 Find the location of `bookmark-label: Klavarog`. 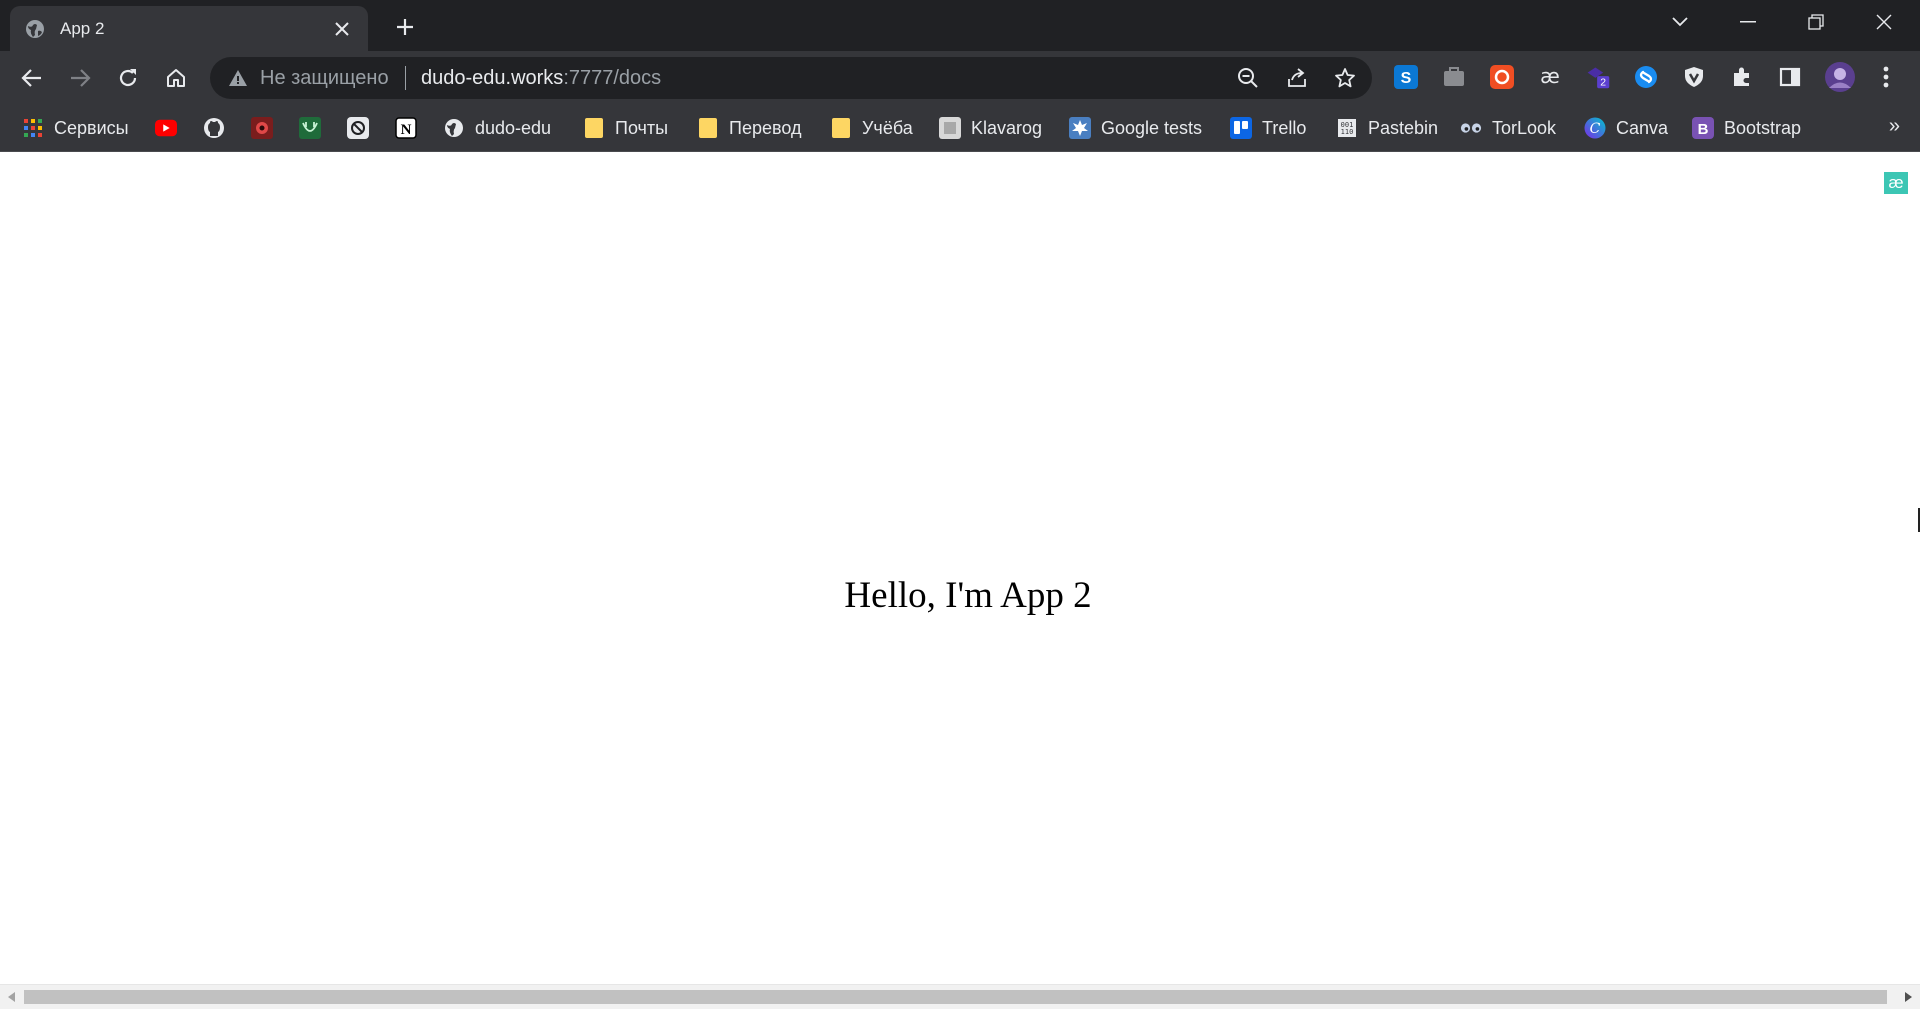

bookmark-label: Klavarog is located at coordinates (1007, 127).